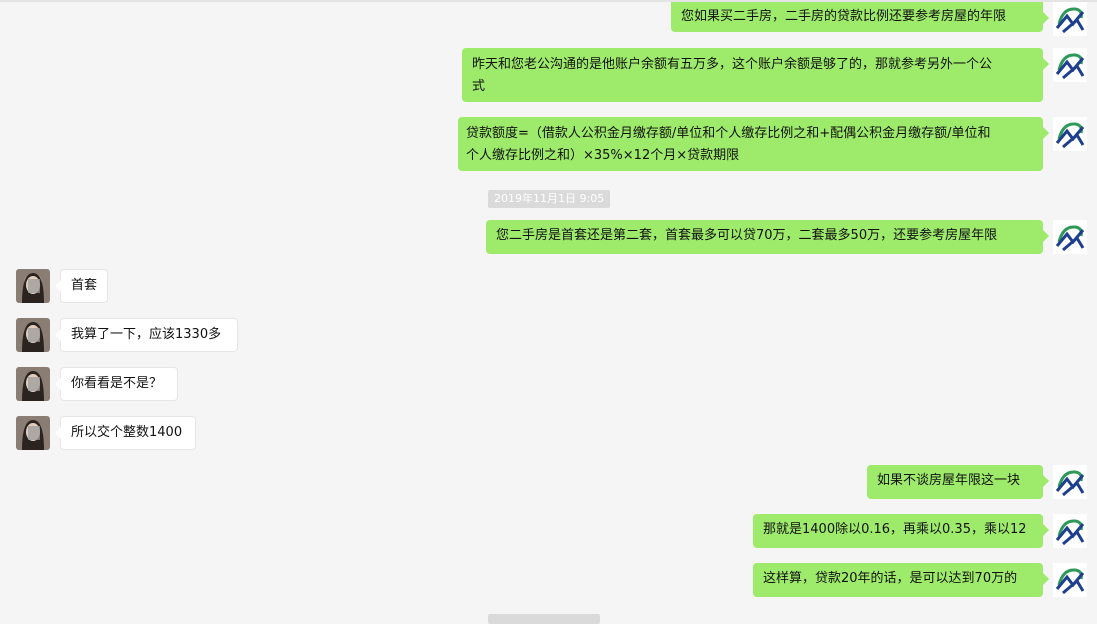 Image resolution: width=1097 pixels, height=624 pixels. I want to click on message-row: 你看看是不是？, so click(548, 384).